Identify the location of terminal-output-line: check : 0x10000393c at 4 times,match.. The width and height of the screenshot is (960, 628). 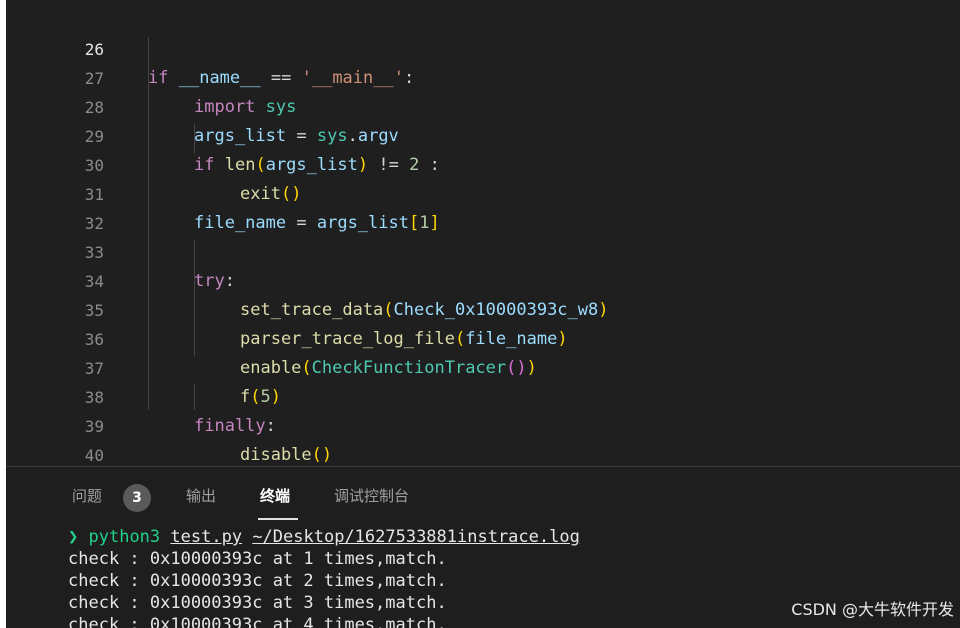
(257, 621).